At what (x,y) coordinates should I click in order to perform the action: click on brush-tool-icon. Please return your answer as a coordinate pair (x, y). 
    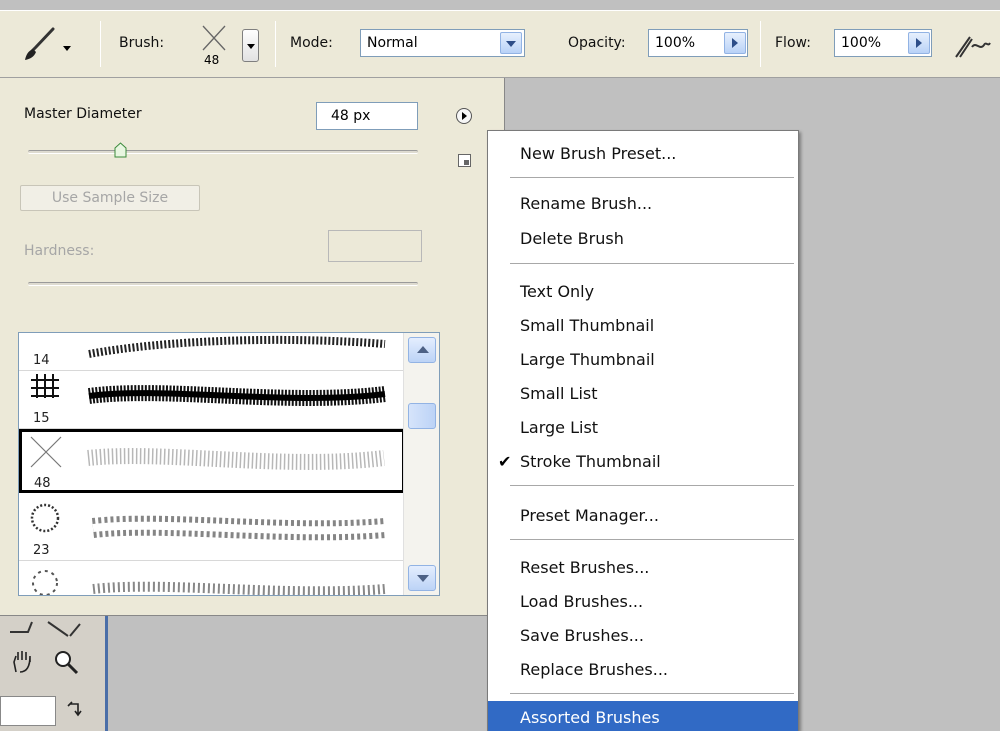
    Looking at the image, I should click on (39, 44).